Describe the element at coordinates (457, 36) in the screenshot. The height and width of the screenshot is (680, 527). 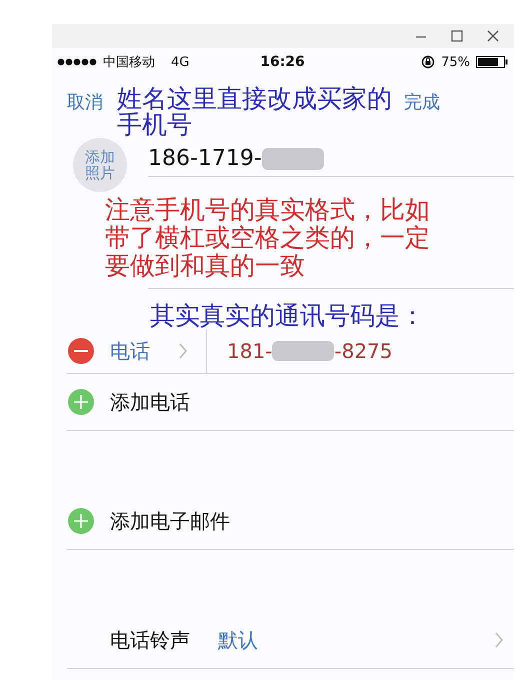
I see `maximize-icon` at that location.